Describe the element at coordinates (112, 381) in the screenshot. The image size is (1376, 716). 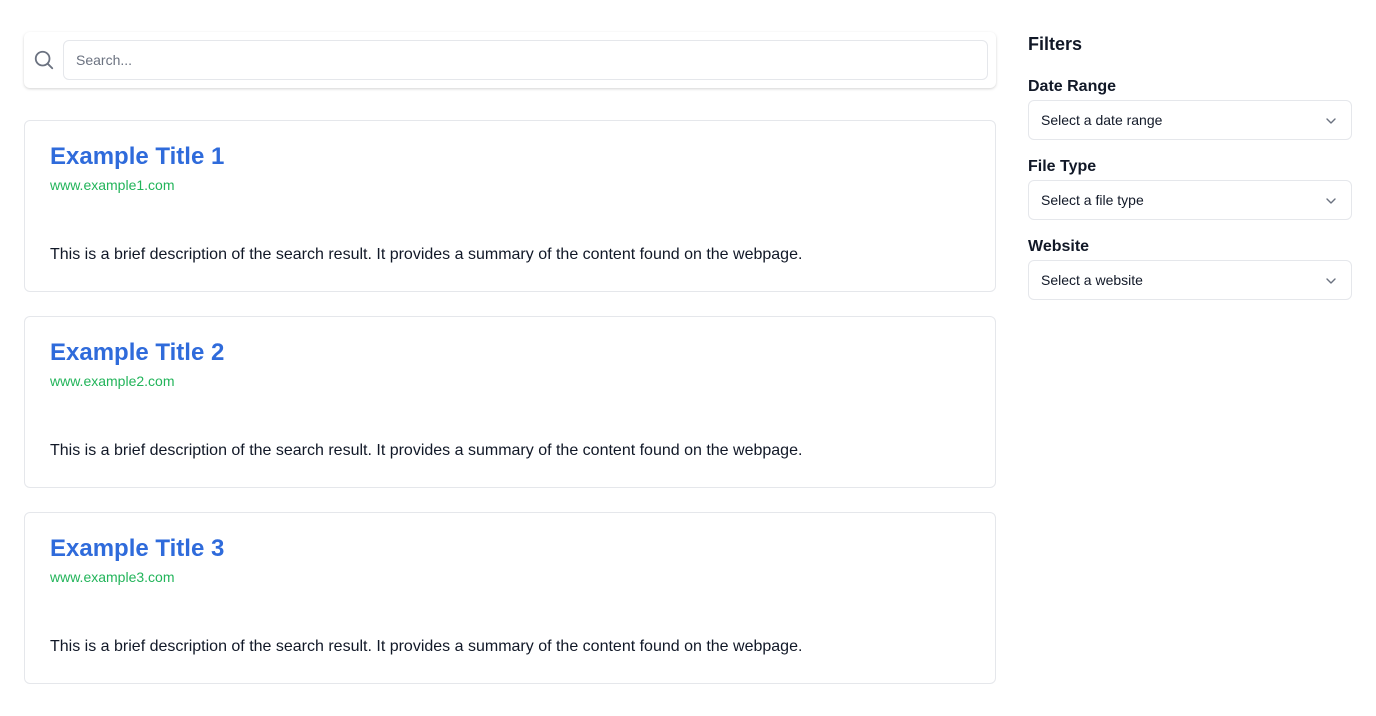
I see `result-url: www.example2.com` at that location.